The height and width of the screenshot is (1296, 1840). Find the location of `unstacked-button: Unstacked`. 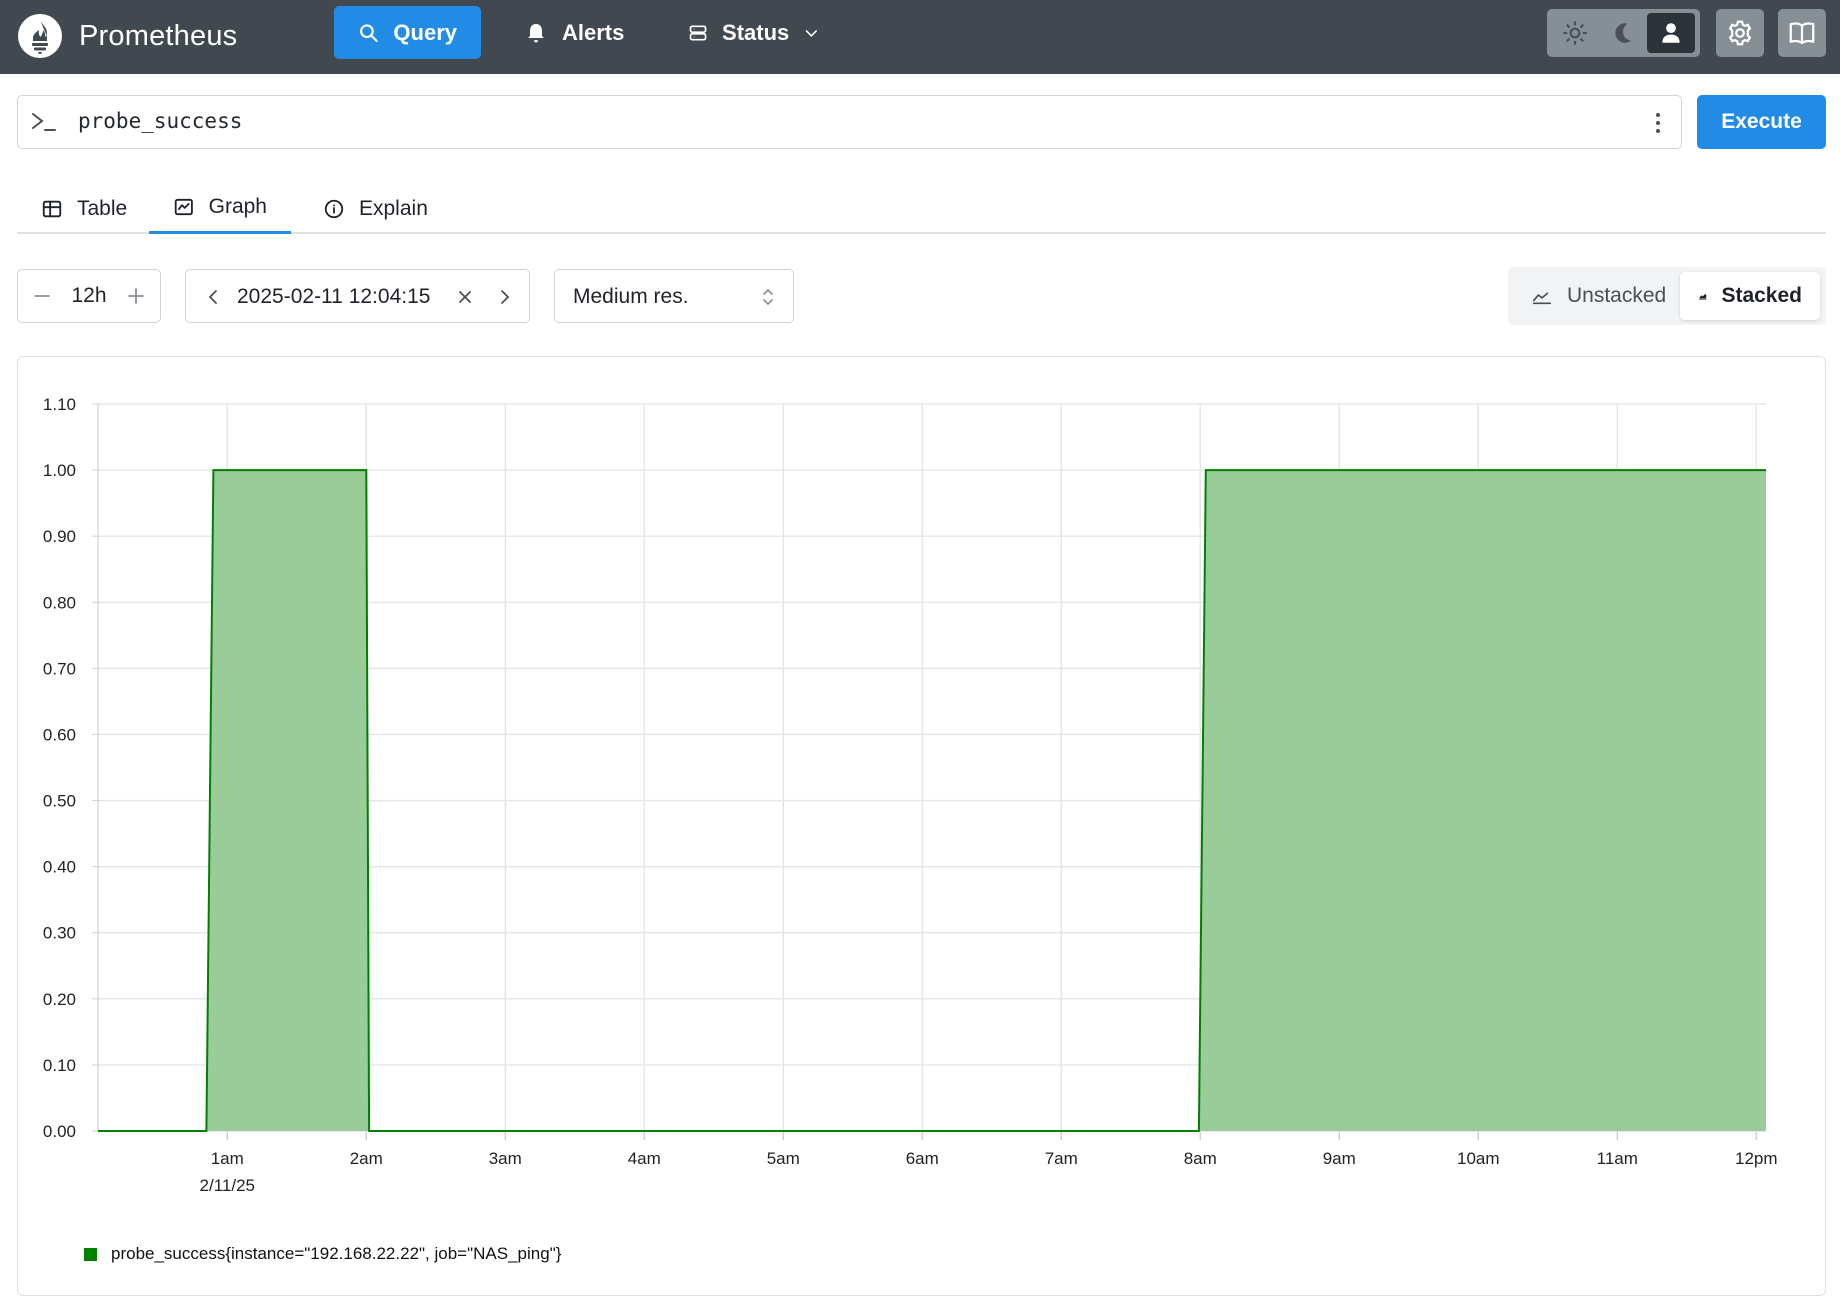

unstacked-button: Unstacked is located at coordinates (1598, 296).